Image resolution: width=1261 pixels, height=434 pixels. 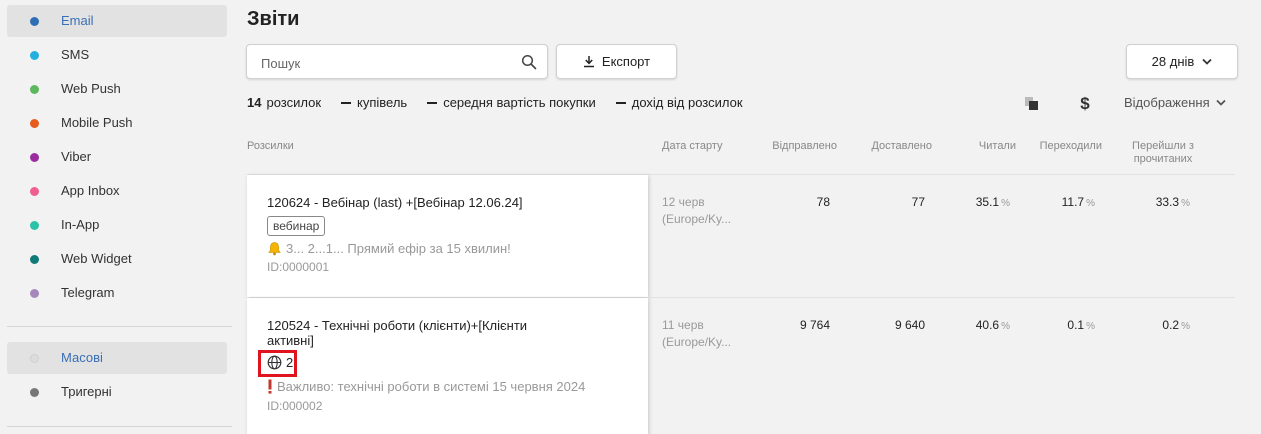 What do you see at coordinates (970, 325) in the screenshot?
I see `read-rate-cell: 40.6%` at bounding box center [970, 325].